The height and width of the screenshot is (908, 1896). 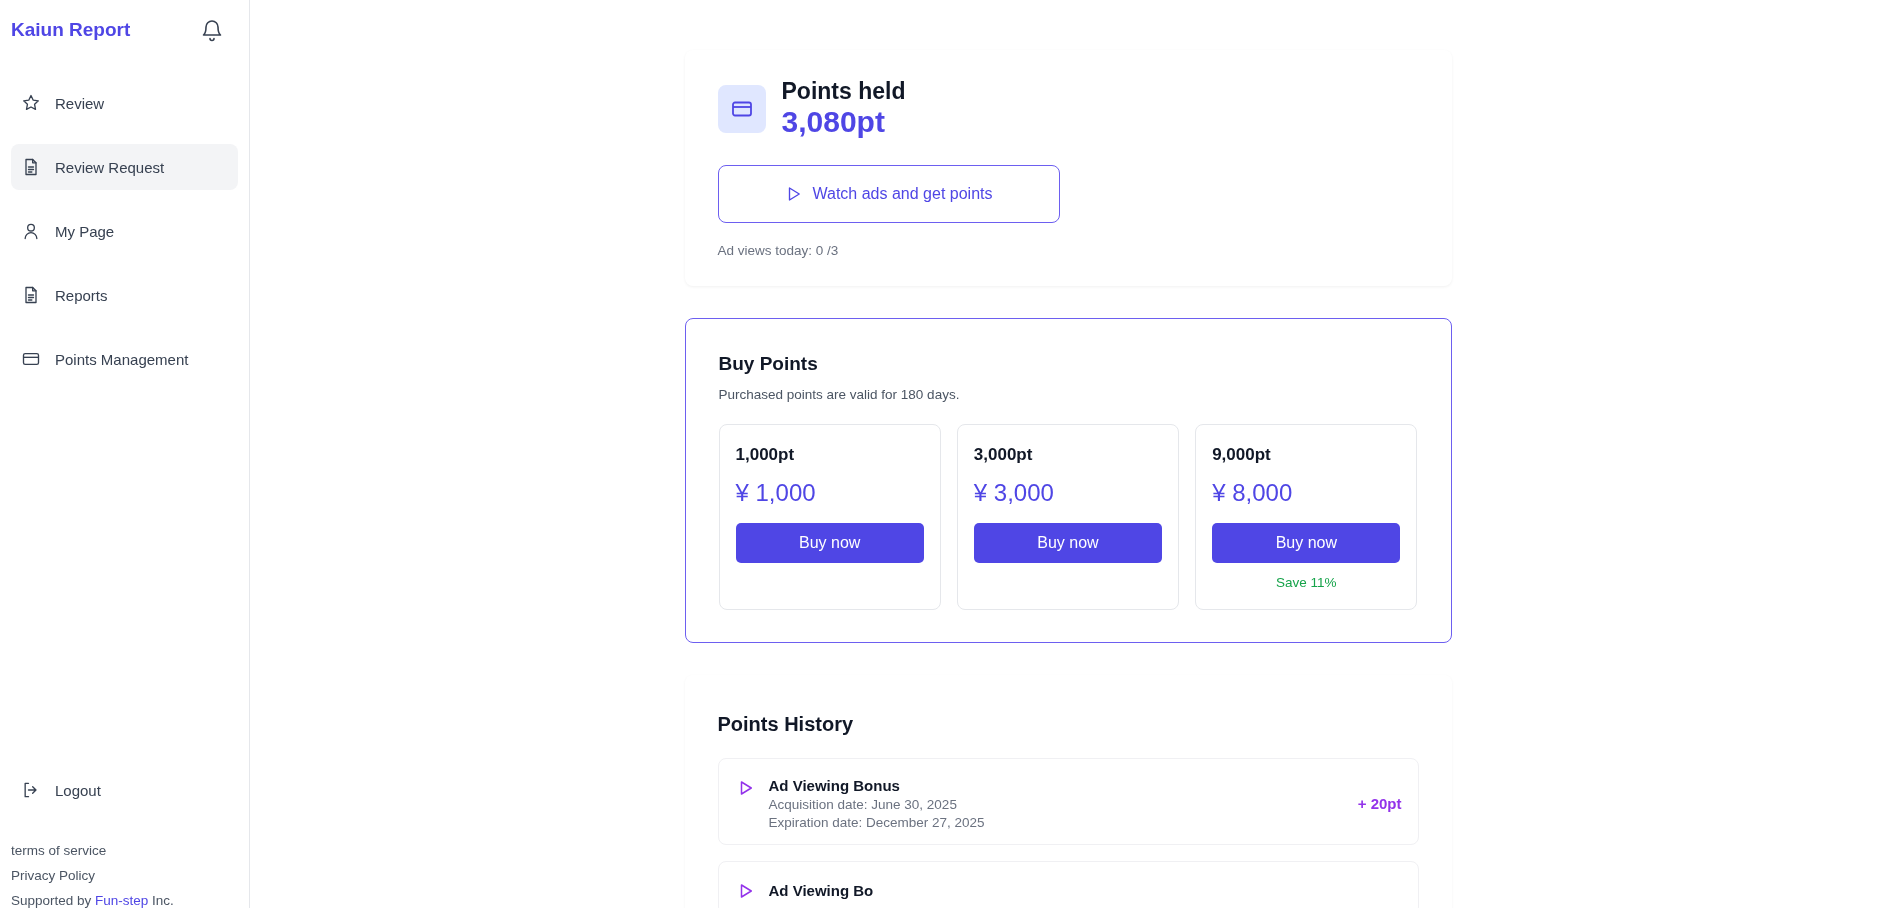 What do you see at coordinates (212, 30) in the screenshot?
I see `bell-icon` at bounding box center [212, 30].